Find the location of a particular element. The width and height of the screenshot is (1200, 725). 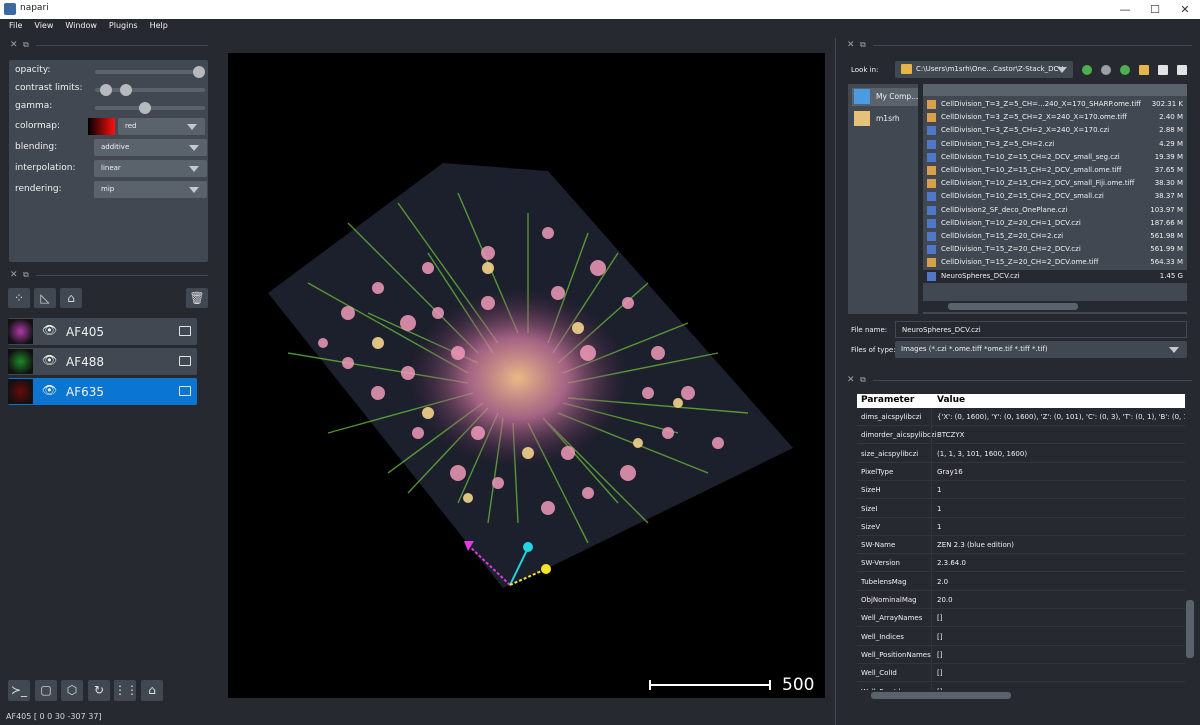

gamma-slider-handle is located at coordinates (145, 108).